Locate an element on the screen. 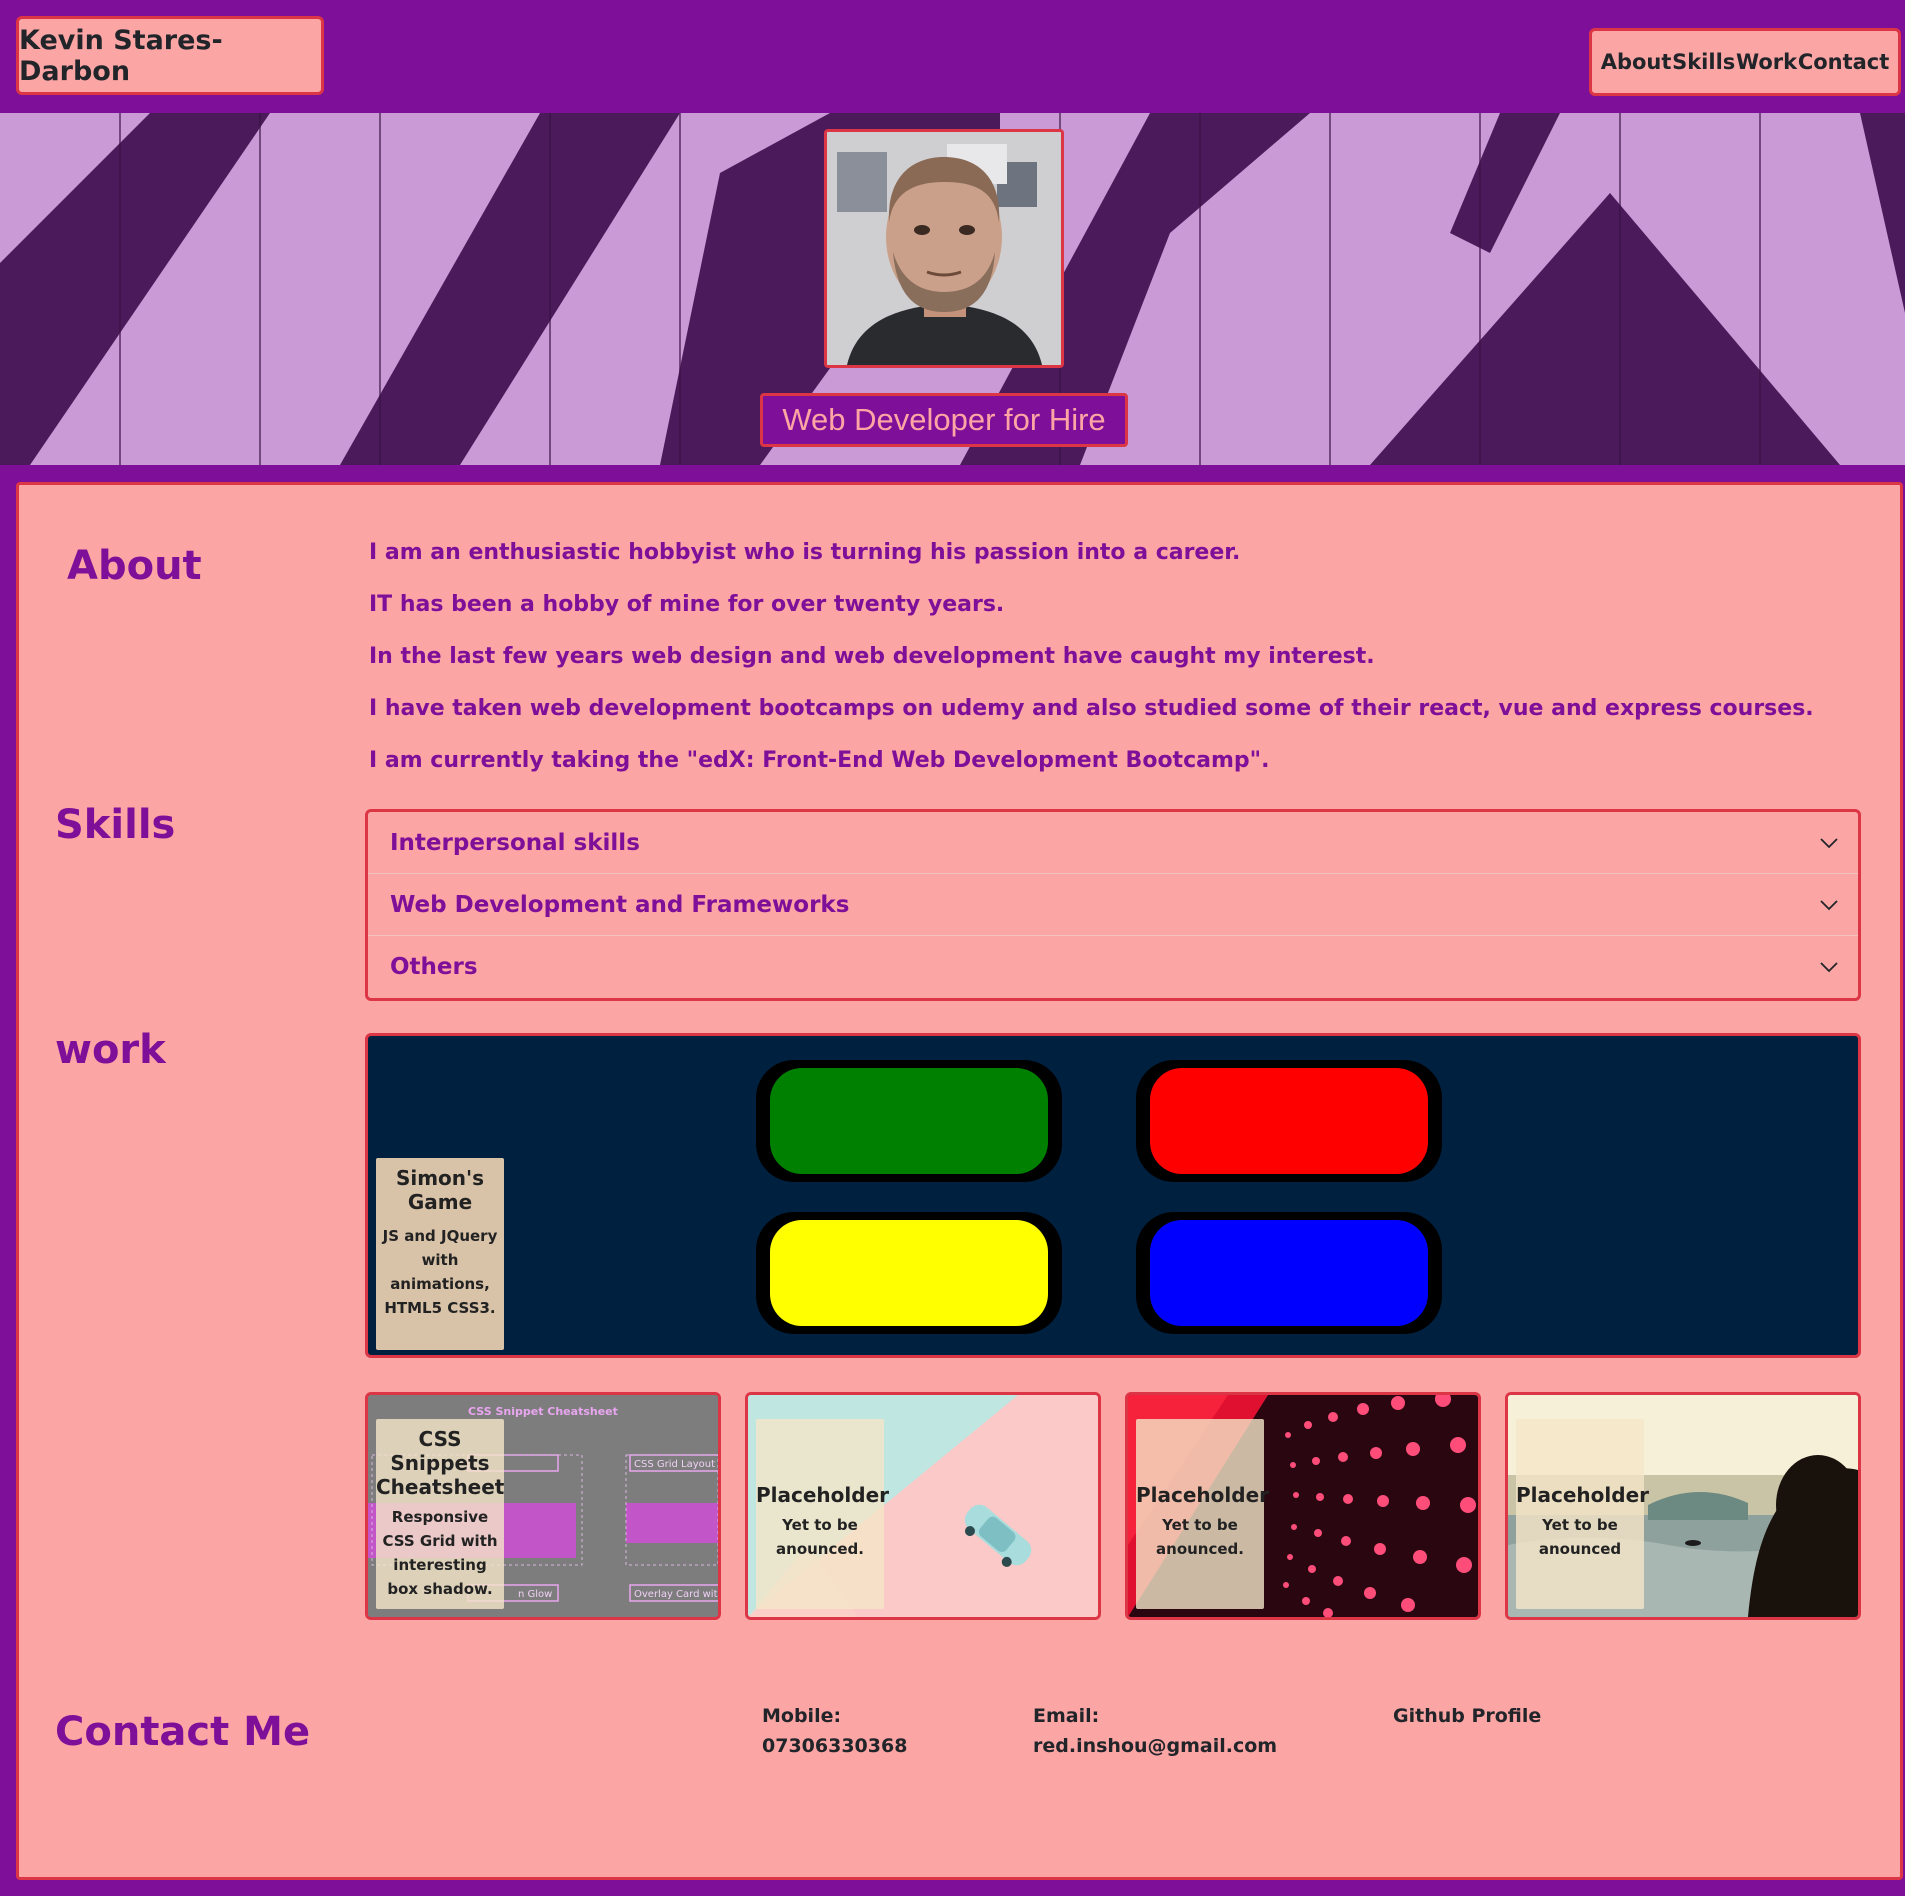 The image size is (1905, 1896). simon-pad-yellow is located at coordinates (909, 1273).